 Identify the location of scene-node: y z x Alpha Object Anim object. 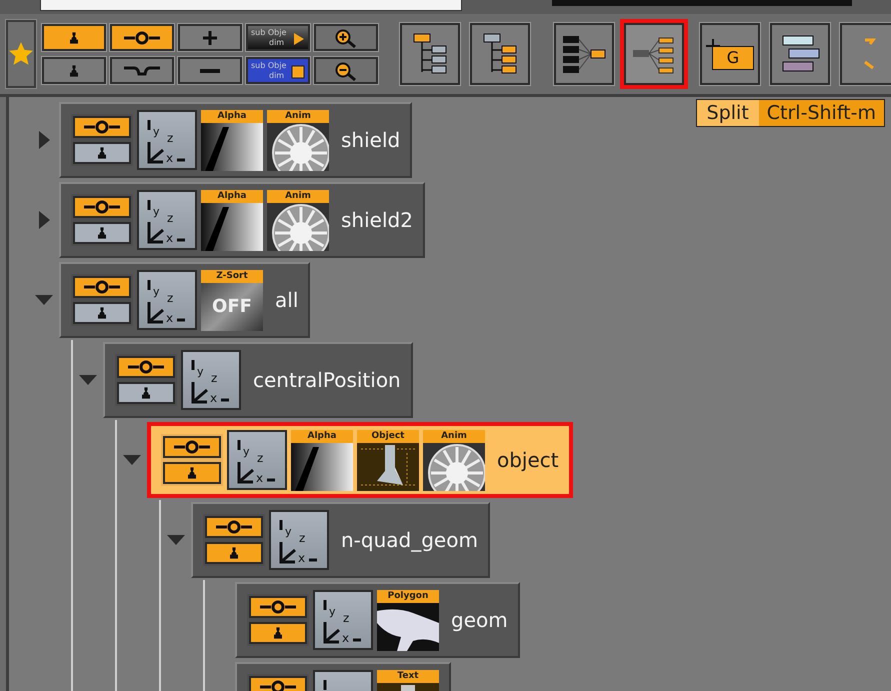
(360, 460).